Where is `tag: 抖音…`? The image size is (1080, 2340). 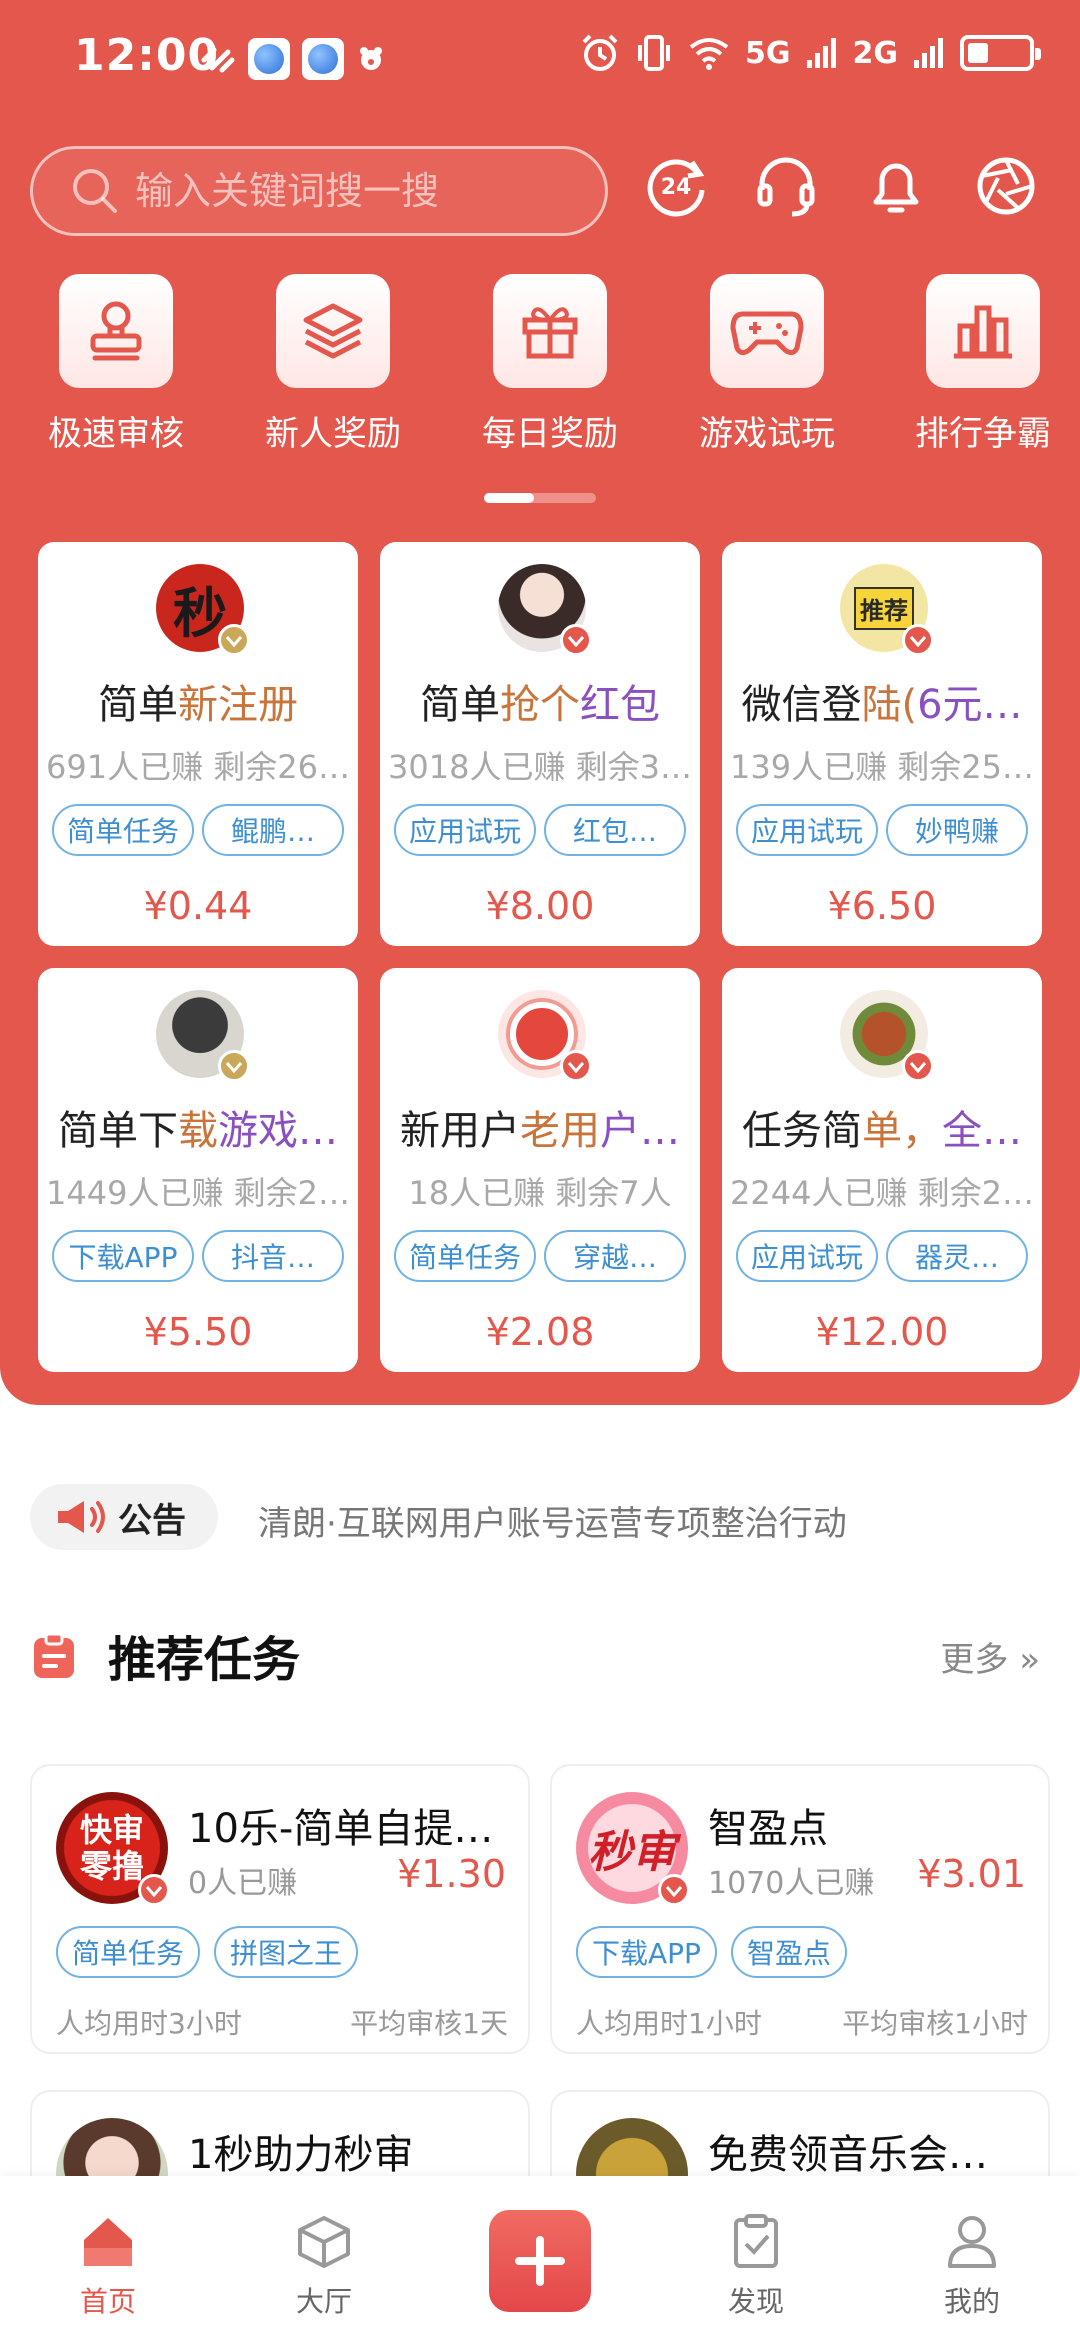
tag: 抖音… is located at coordinates (273, 1256).